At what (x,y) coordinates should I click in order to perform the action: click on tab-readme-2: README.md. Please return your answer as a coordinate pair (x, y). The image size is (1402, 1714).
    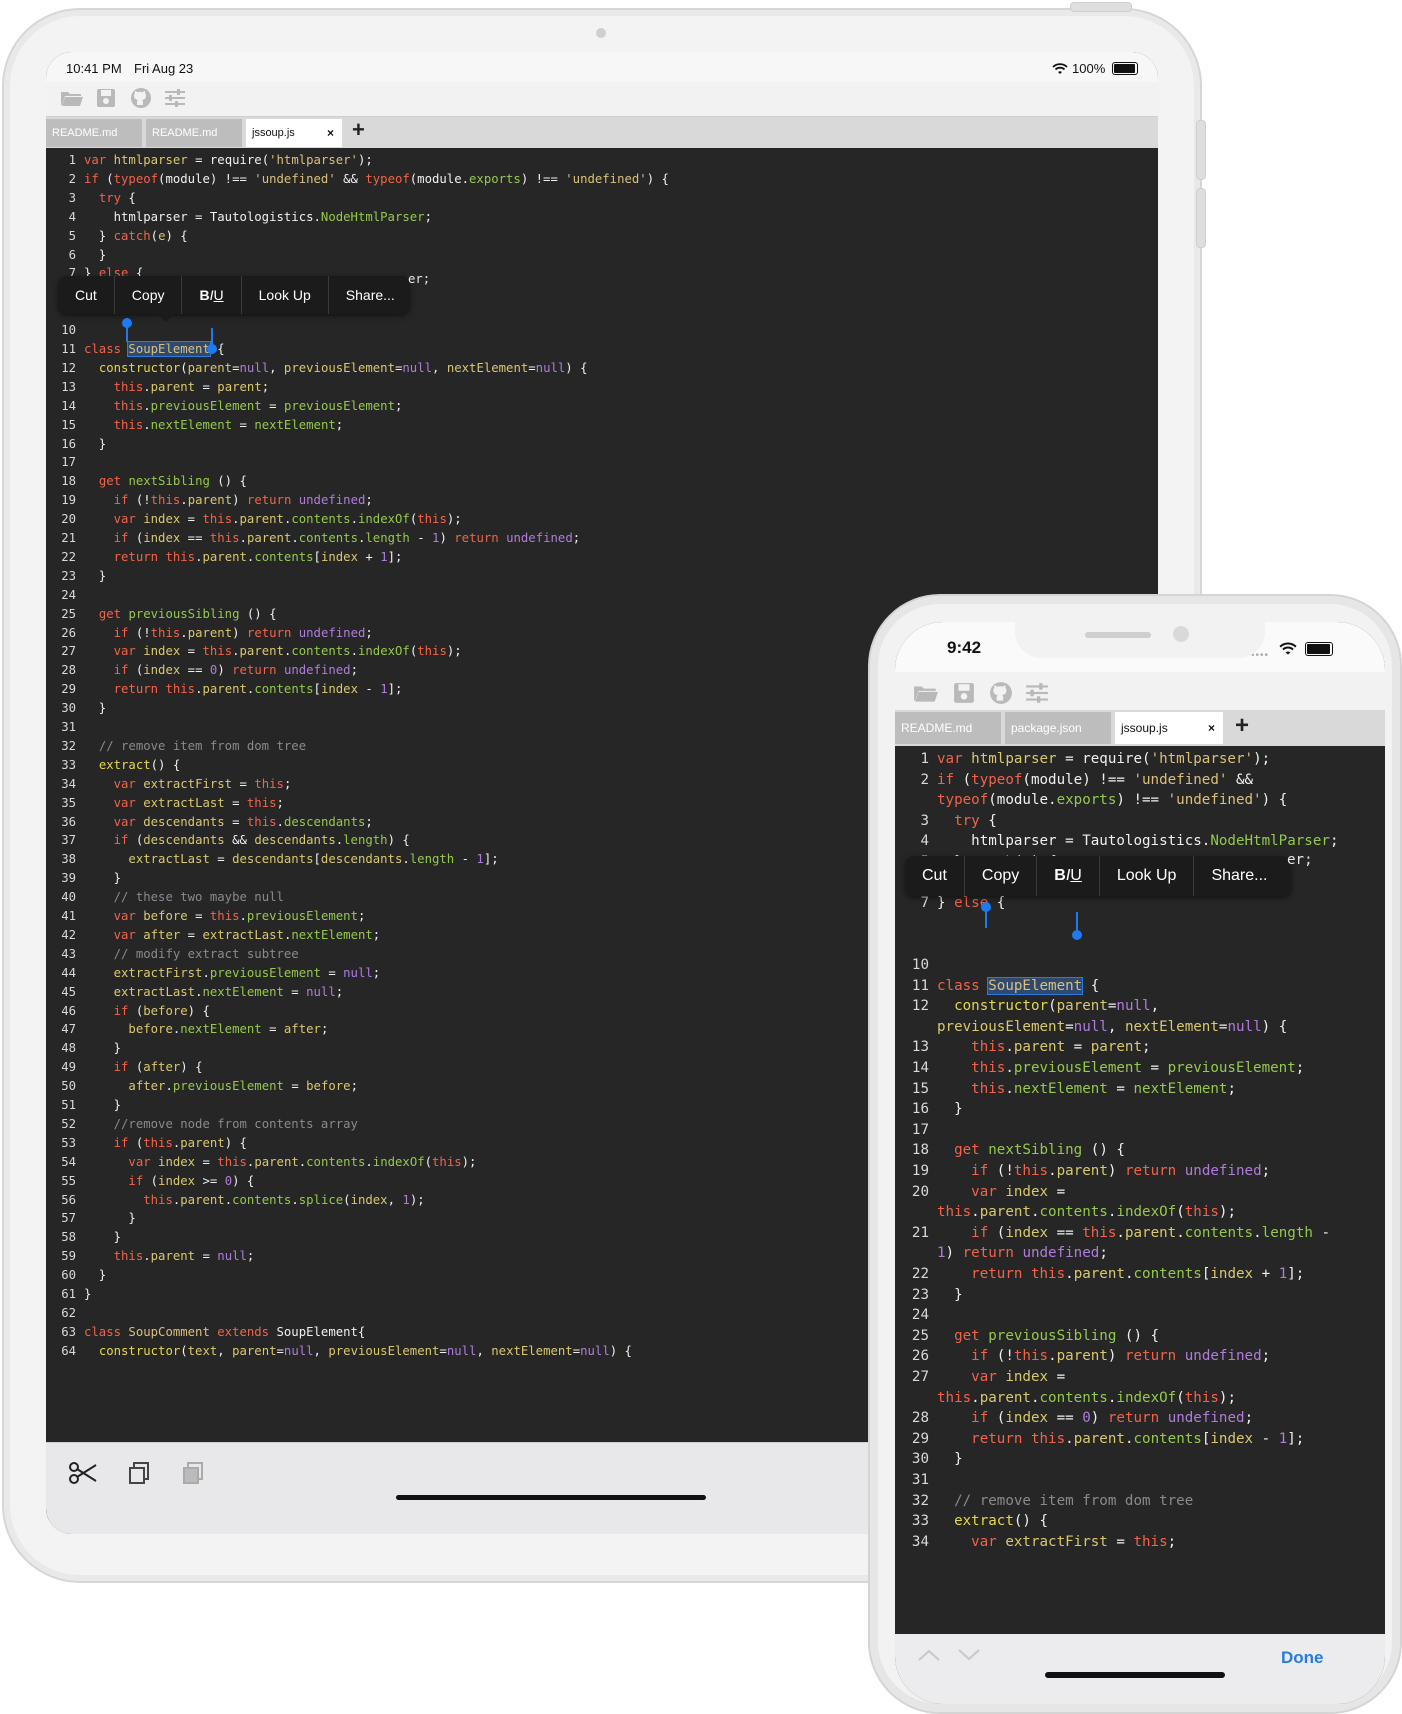
    Looking at the image, I should click on (194, 133).